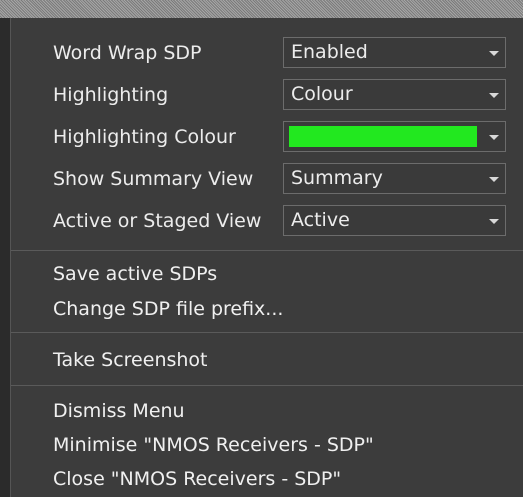  I want to click on active-staged-row: Active or Staged View Active, so click(267, 221).